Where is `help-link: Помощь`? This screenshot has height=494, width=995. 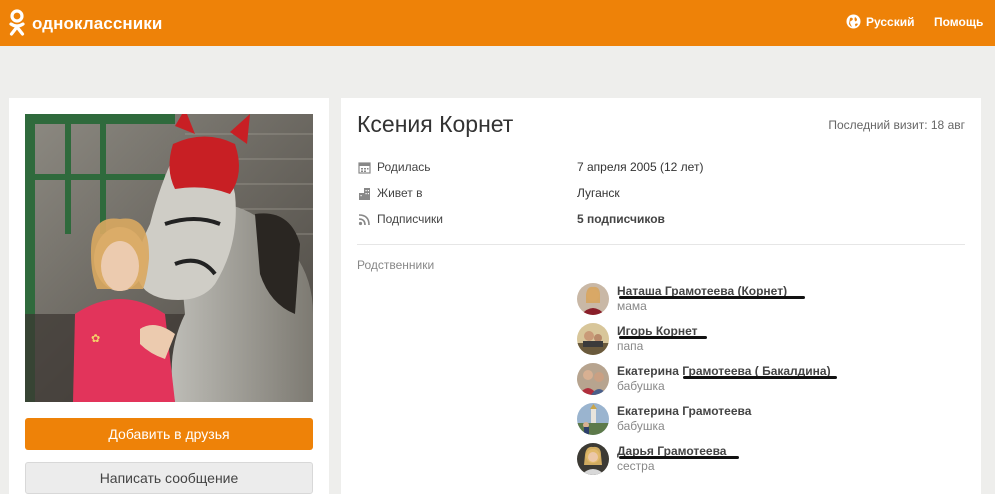
help-link: Помощь is located at coordinates (958, 22).